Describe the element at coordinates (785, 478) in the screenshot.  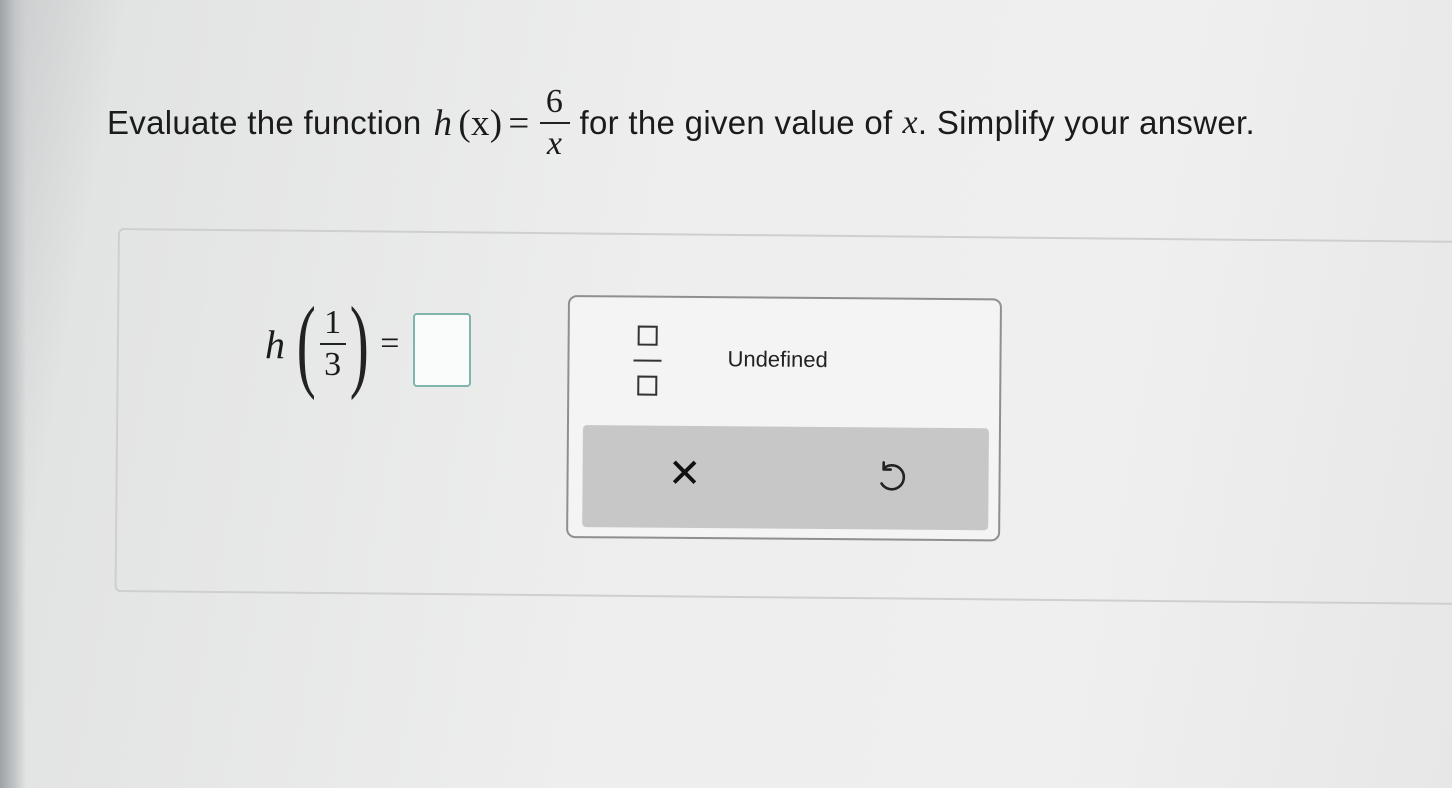
I see `palette-action-bar: ✕` at that location.